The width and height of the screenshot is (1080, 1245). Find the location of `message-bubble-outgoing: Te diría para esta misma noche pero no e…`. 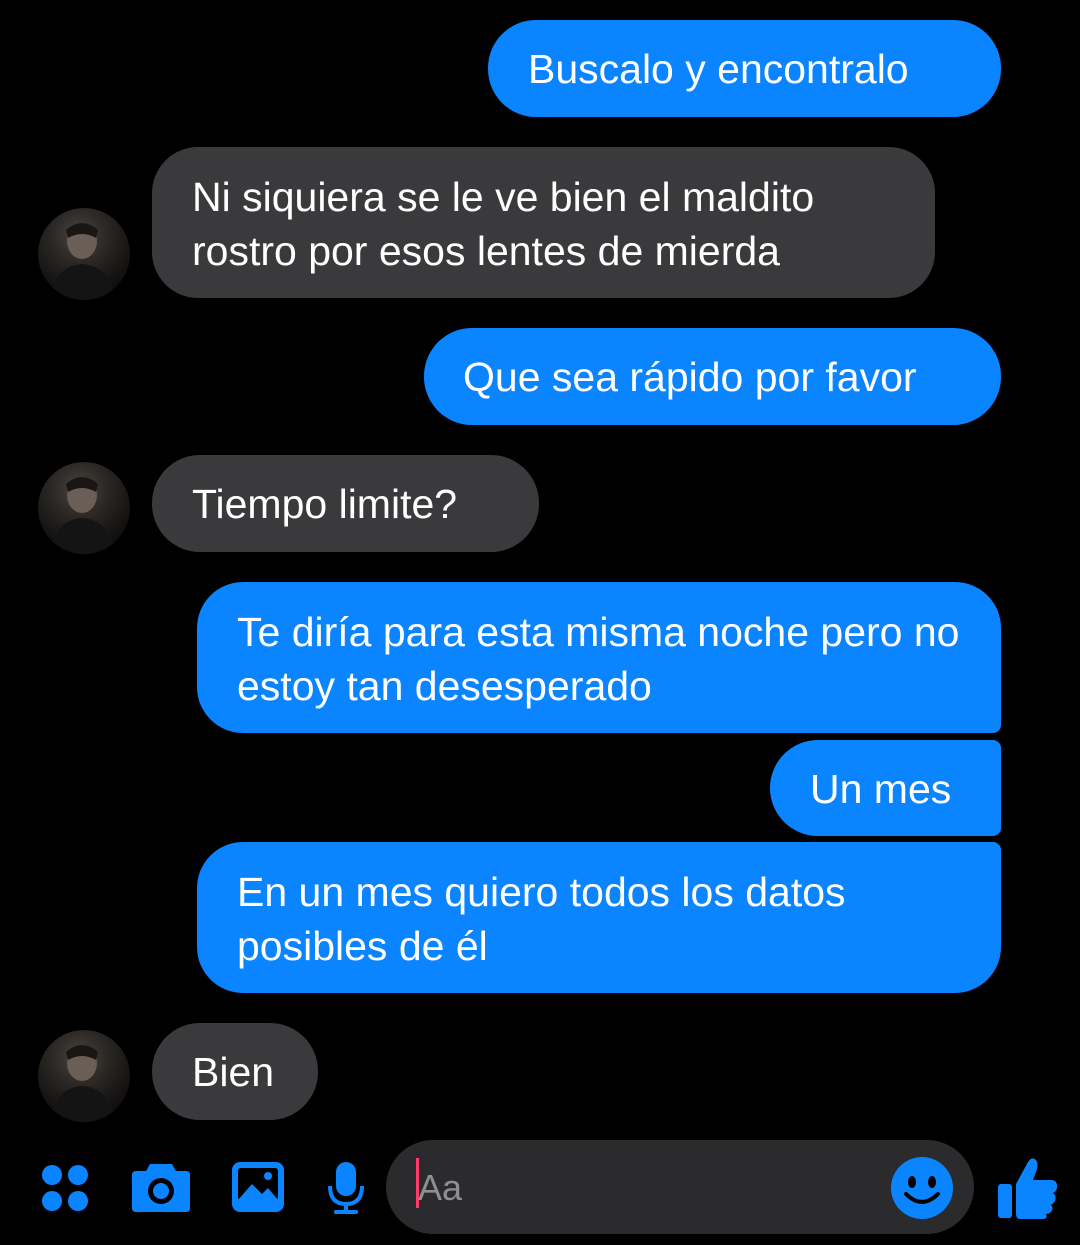

message-bubble-outgoing: Te diría para esta misma noche pero no e… is located at coordinates (599, 657).